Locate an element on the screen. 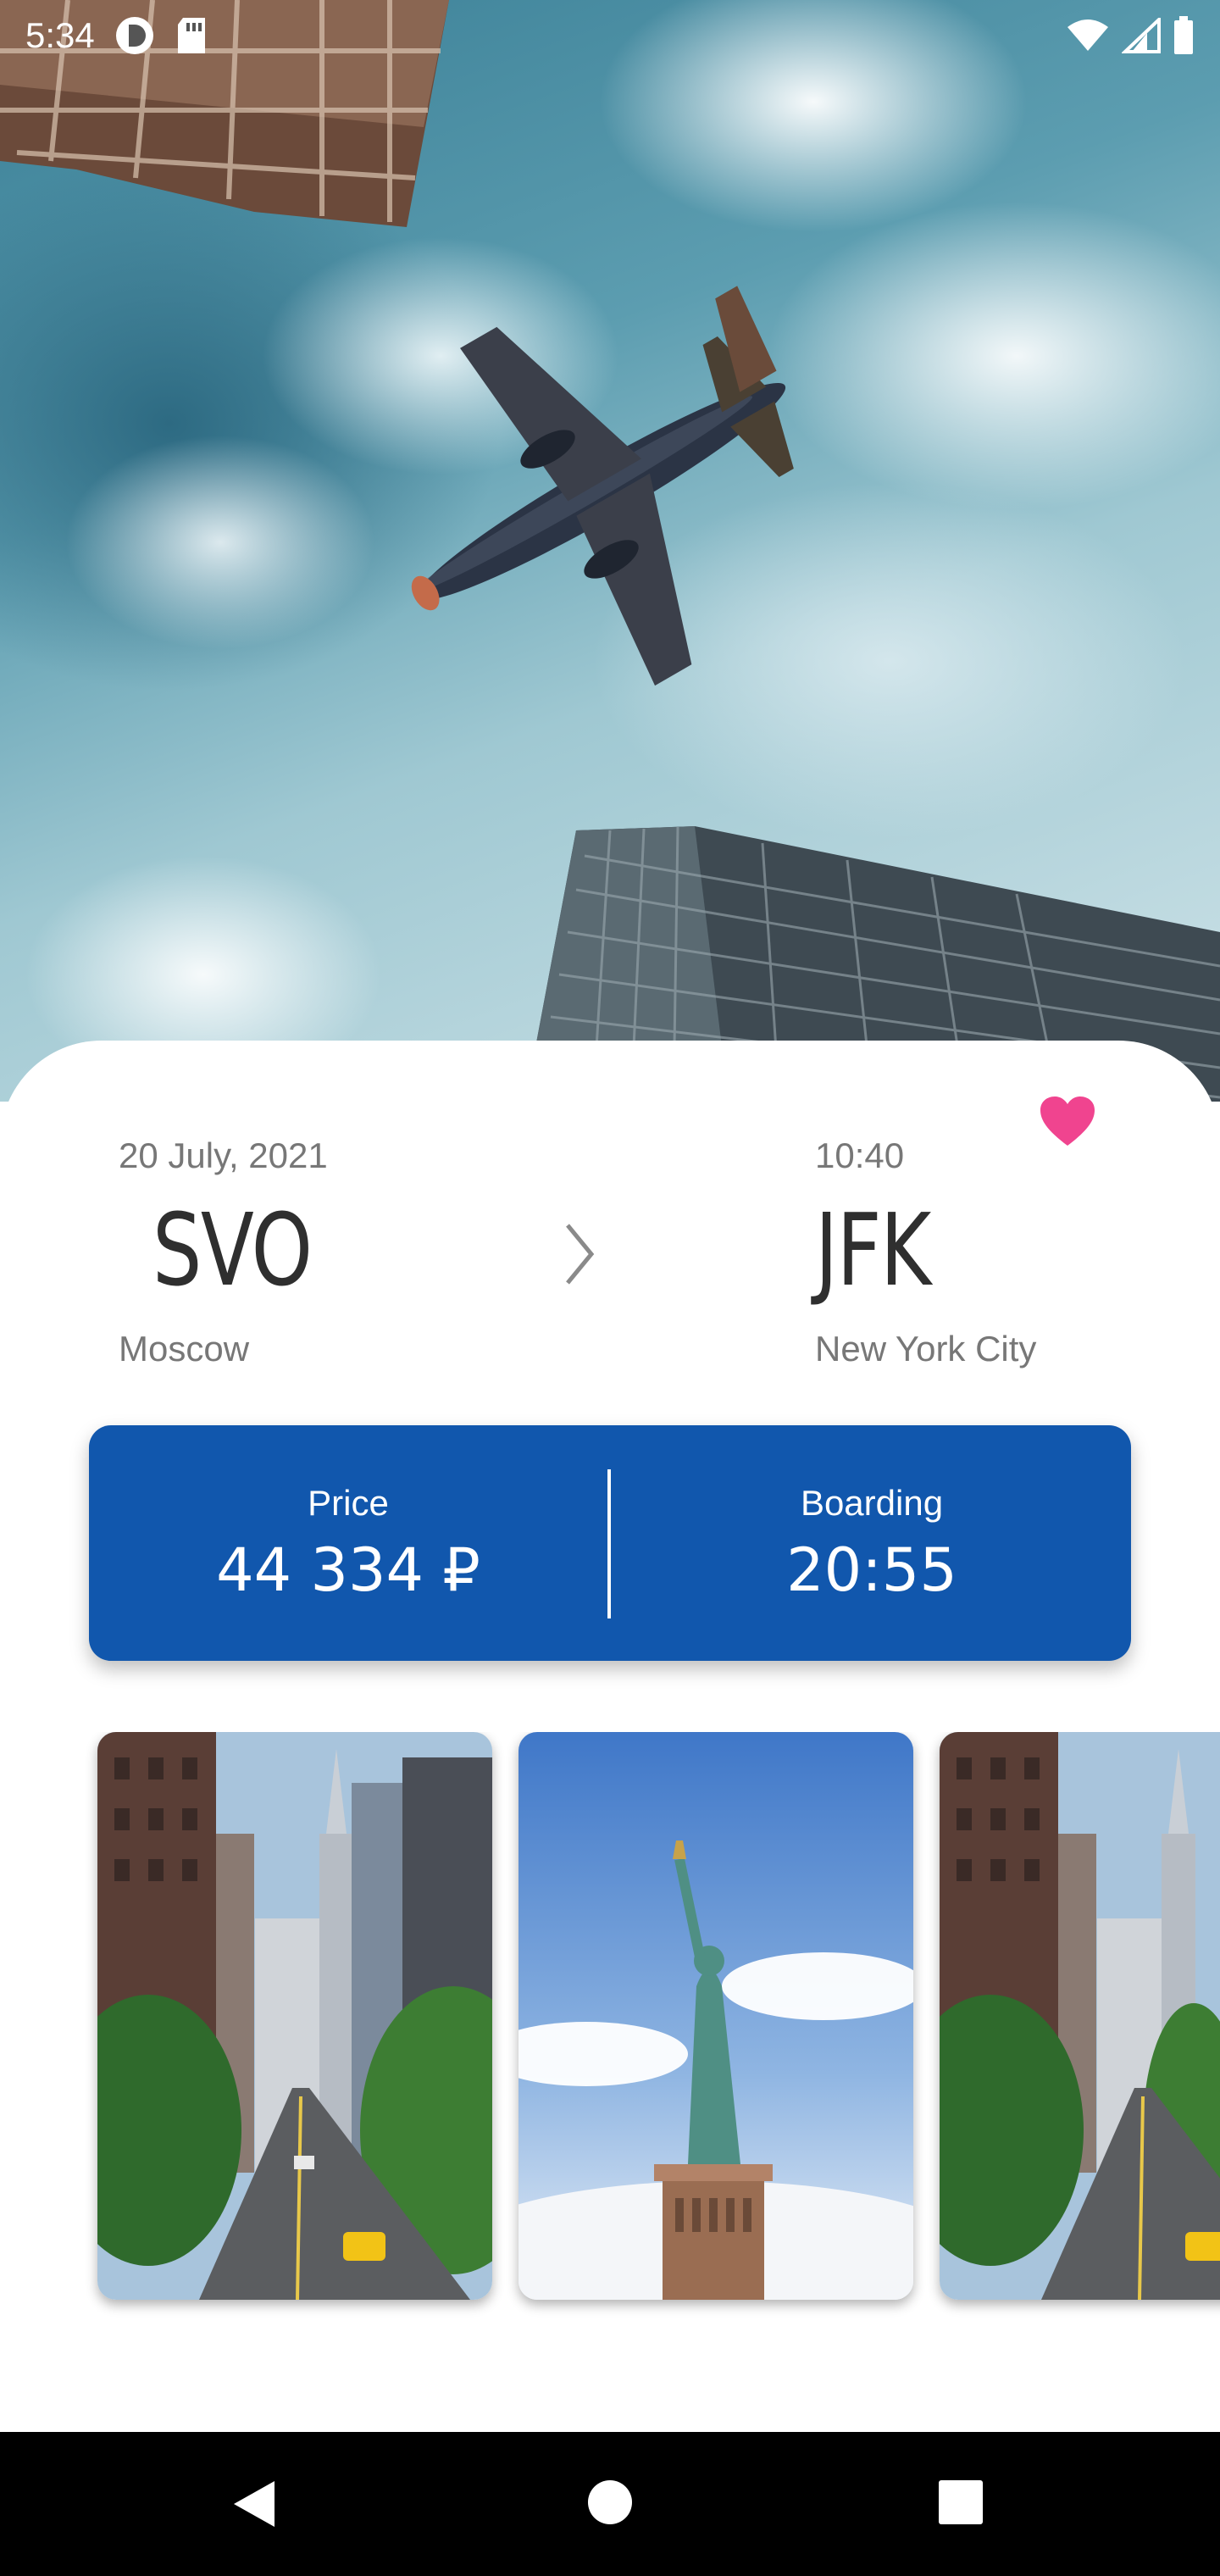 This screenshot has height=2576, width=1220. boarding-value: 20:55 is located at coordinates (871, 1570).